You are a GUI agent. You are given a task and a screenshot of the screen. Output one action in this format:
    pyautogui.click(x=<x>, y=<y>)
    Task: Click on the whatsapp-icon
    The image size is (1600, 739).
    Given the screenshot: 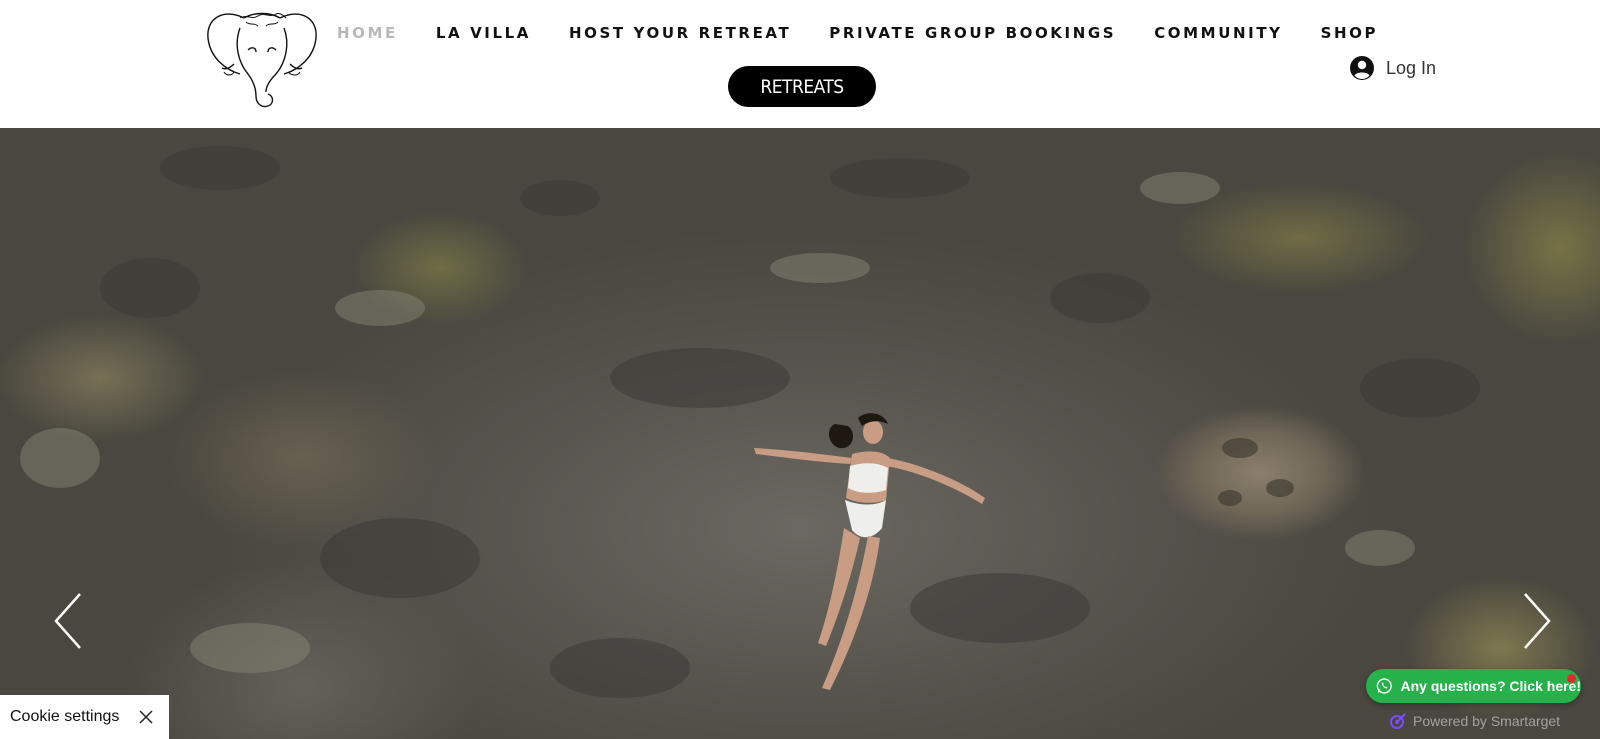 What is the action you would take?
    pyautogui.click(x=1384, y=686)
    